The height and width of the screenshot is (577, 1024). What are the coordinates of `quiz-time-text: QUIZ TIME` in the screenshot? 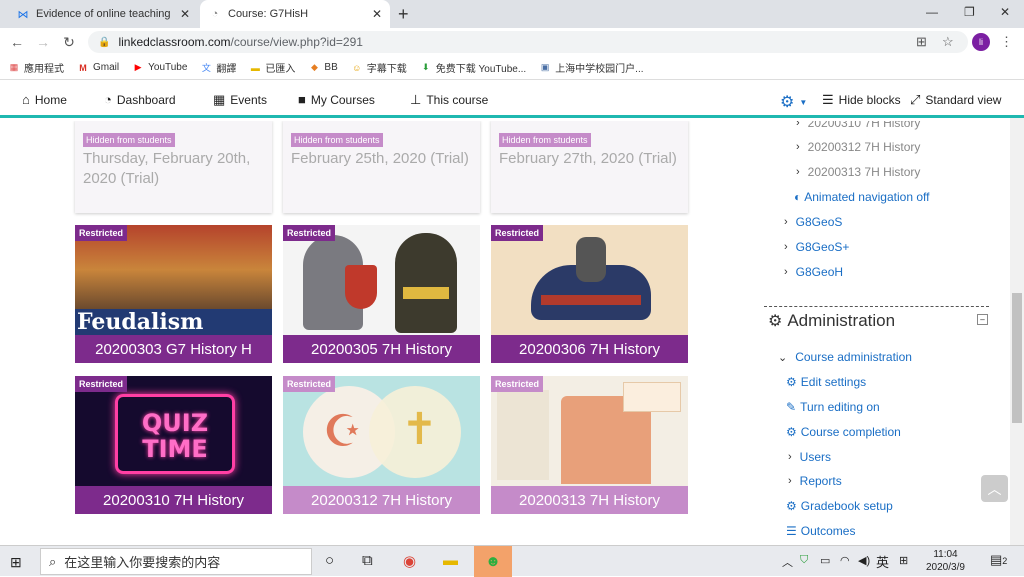 It's located at (175, 436).